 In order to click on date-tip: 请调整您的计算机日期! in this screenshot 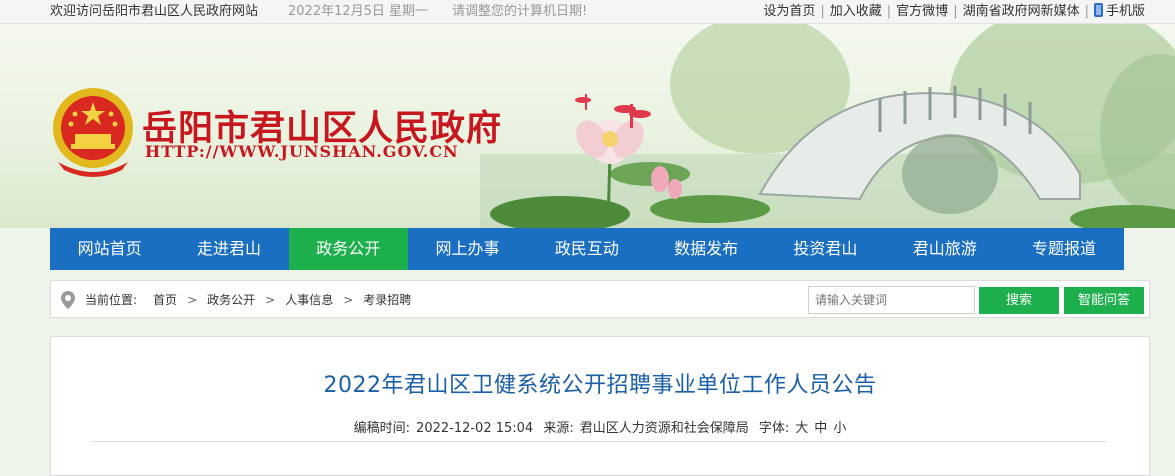, I will do `click(520, 11)`.